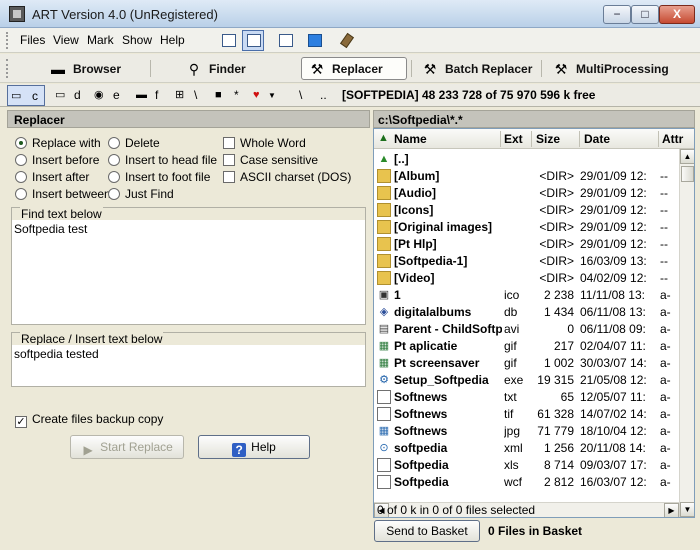 This screenshot has height=550, width=700. Describe the element at coordinates (526, 312) in the screenshot. I see `file-row: ◈ digitalalbums db 1 434 06/11/08 13: a-` at that location.